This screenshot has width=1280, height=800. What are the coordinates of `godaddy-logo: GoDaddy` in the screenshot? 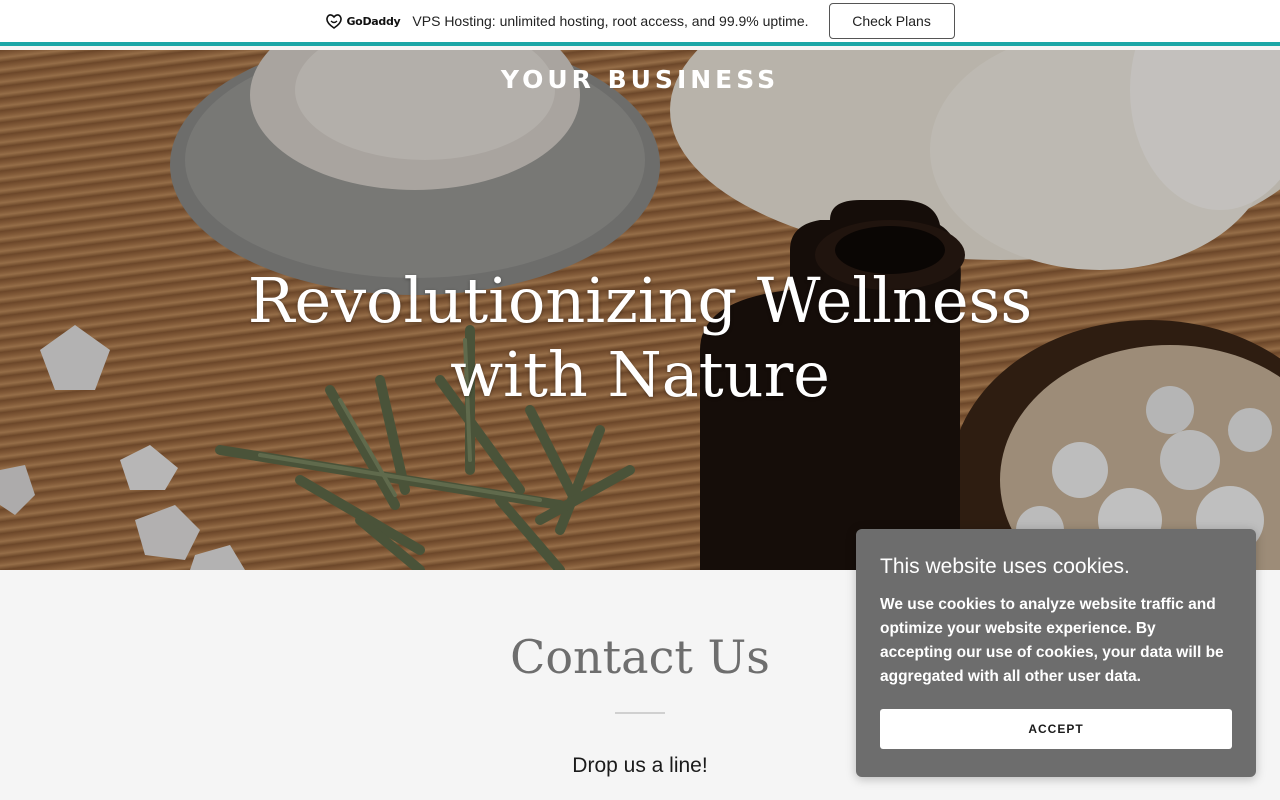 It's located at (363, 21).